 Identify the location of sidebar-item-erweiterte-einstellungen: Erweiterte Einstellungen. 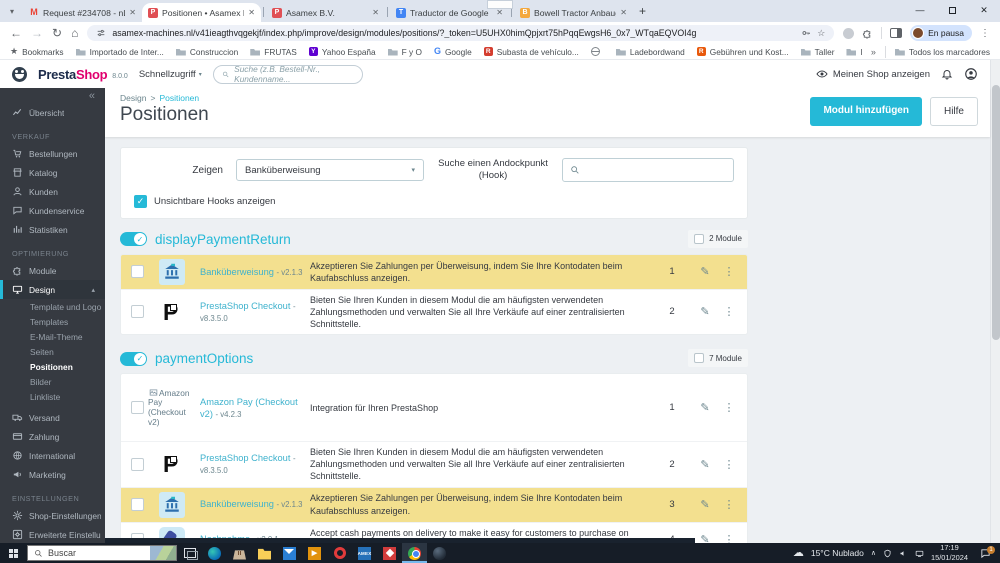
(52, 534).